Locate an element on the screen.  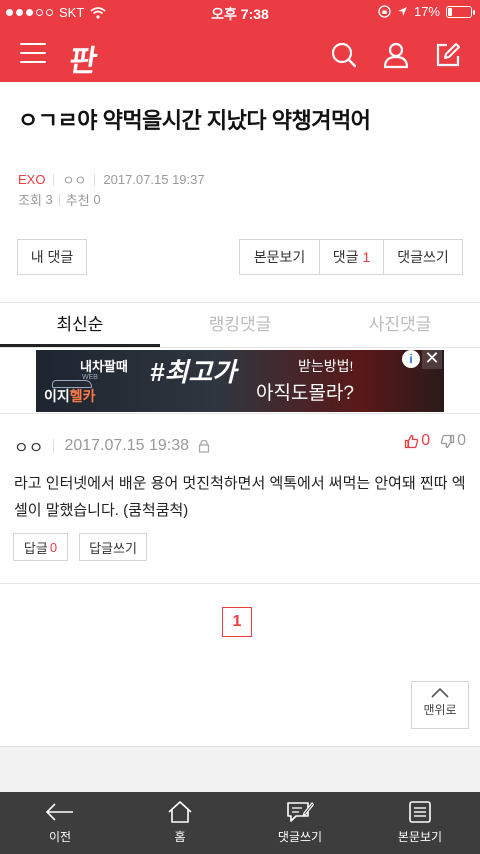
post-category: EXO is located at coordinates (31, 179).